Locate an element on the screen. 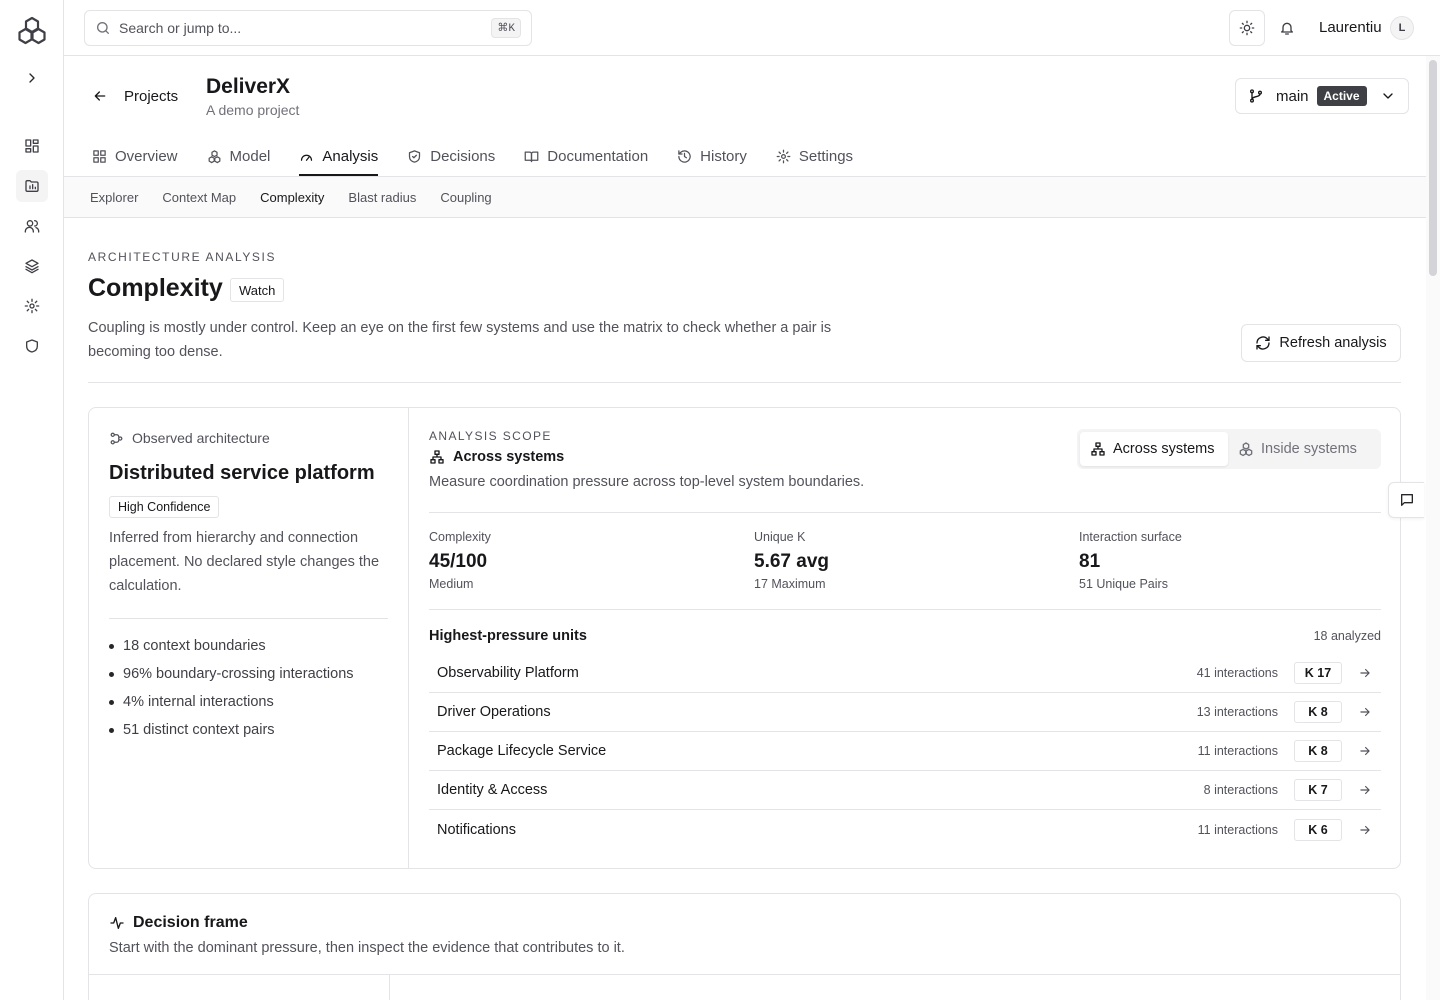 The height and width of the screenshot is (1000, 1440). confidence-badge: High Confidence is located at coordinates (164, 507).